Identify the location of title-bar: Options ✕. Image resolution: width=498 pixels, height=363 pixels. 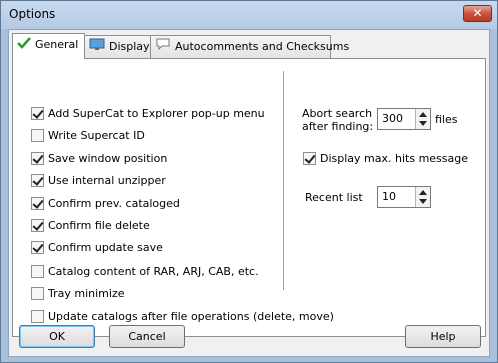
(249, 15).